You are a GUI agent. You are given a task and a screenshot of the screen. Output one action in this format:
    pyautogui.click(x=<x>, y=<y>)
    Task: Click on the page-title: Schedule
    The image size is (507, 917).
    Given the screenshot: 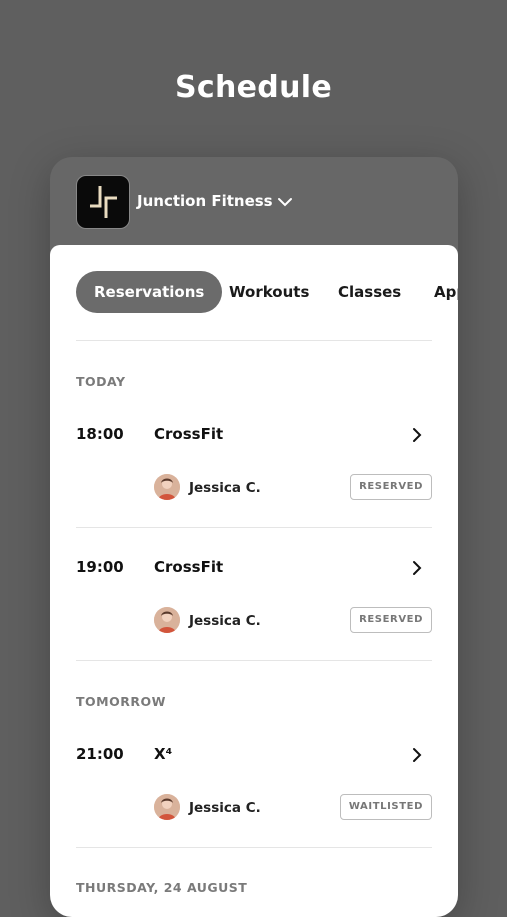 What is the action you would take?
    pyautogui.click(x=253, y=87)
    